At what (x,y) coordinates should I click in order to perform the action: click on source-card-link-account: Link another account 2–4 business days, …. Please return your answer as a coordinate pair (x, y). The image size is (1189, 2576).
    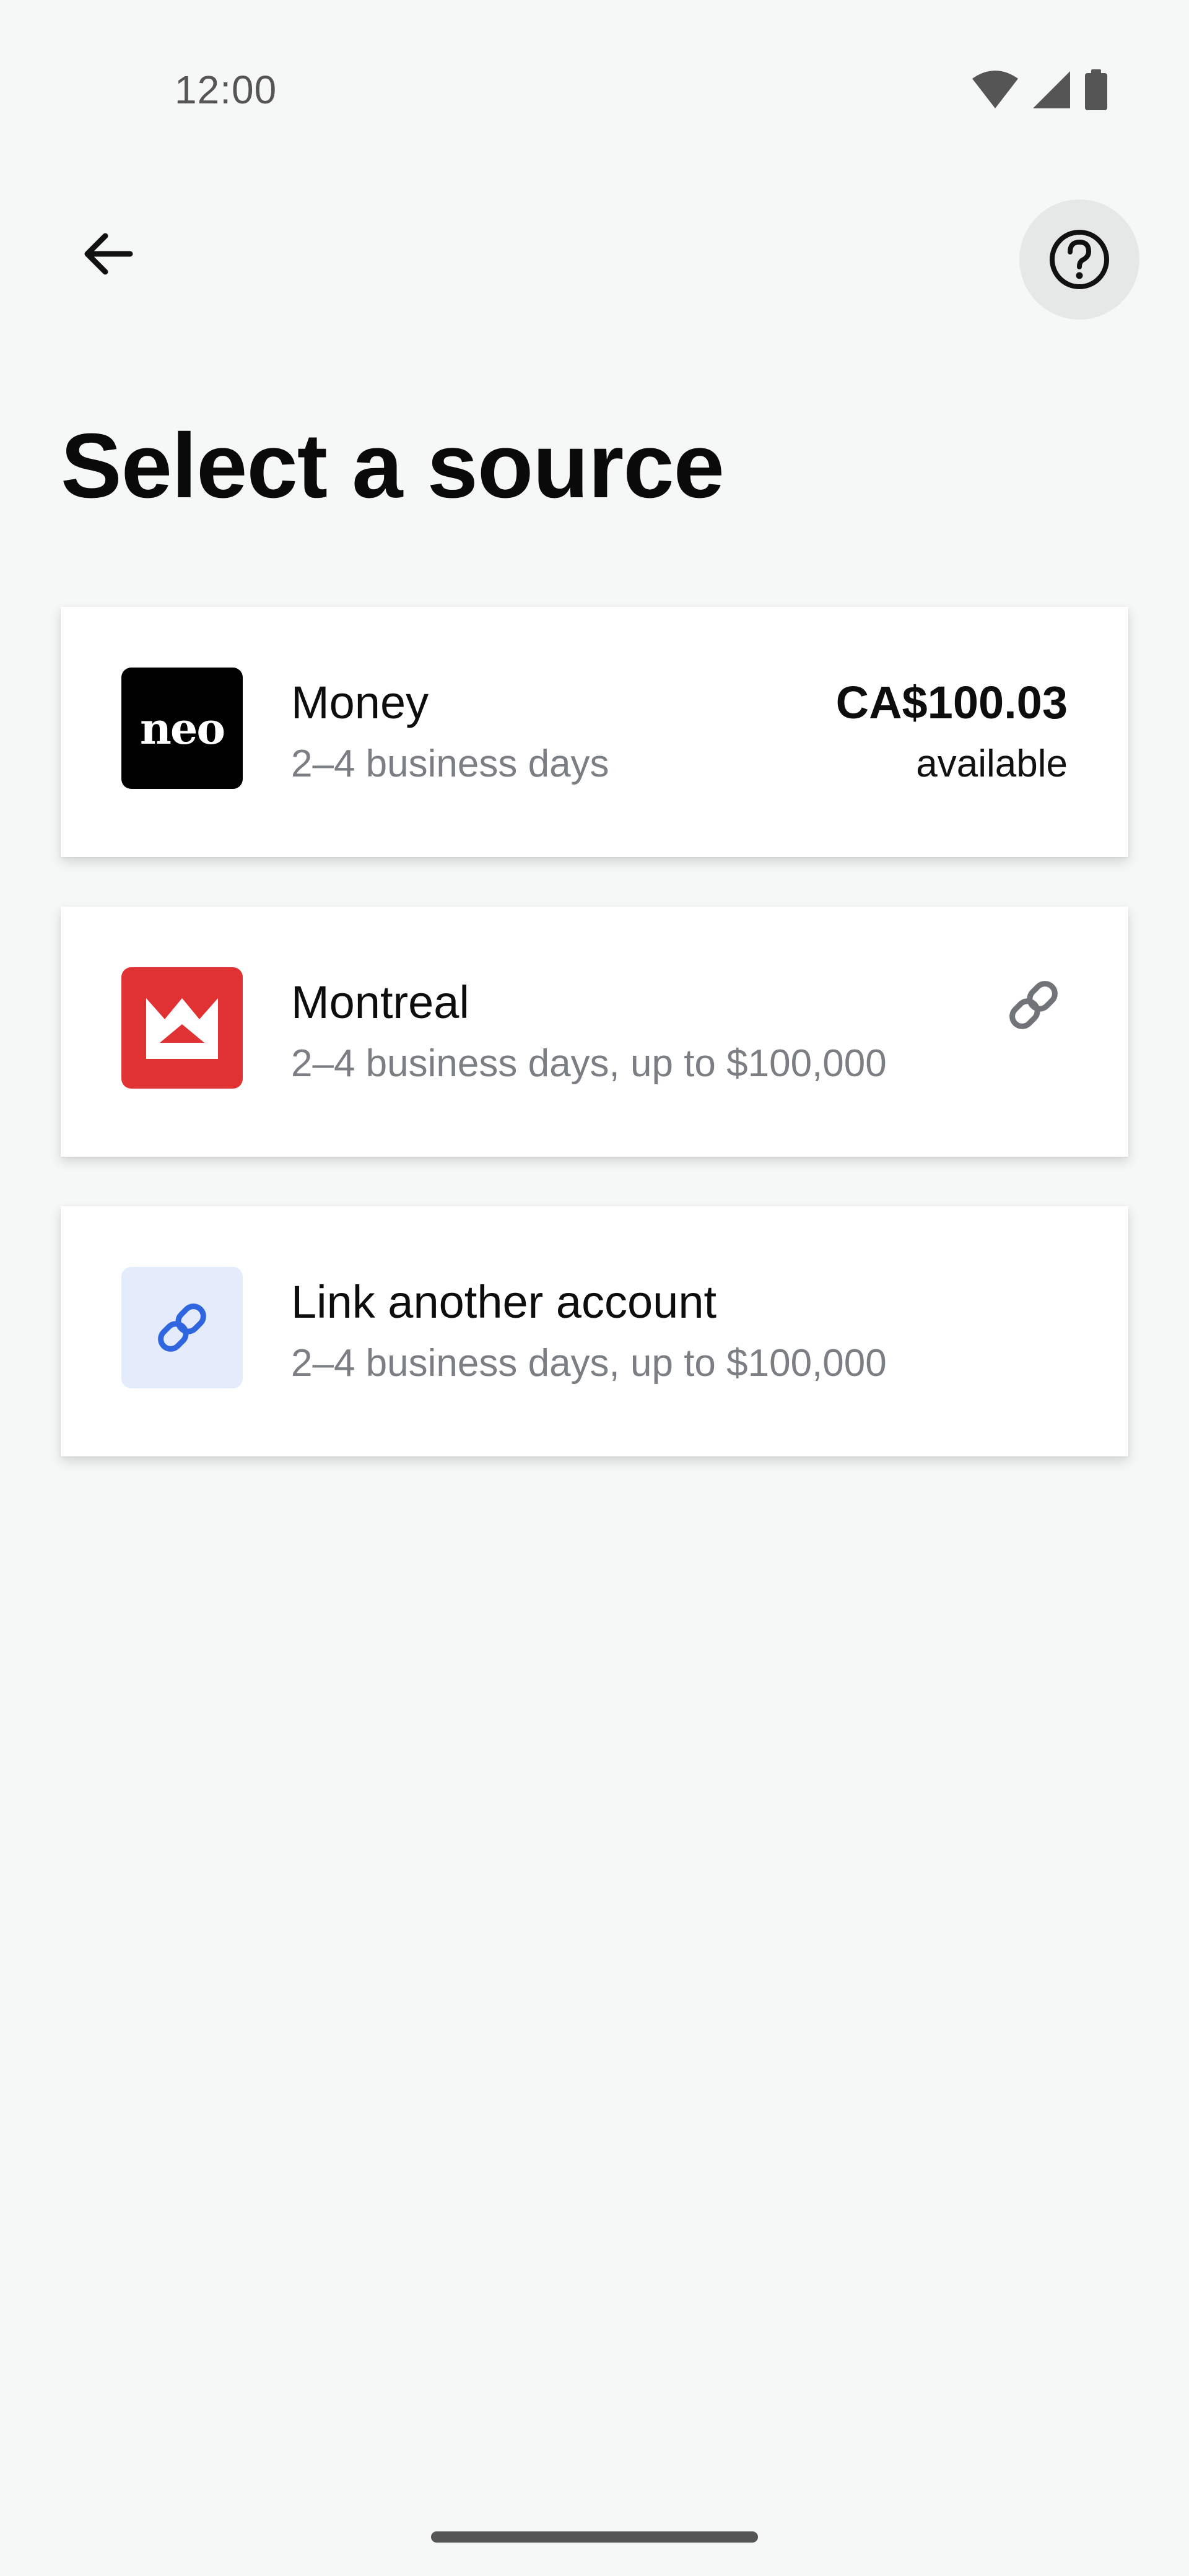
    Looking at the image, I should click on (594, 1331).